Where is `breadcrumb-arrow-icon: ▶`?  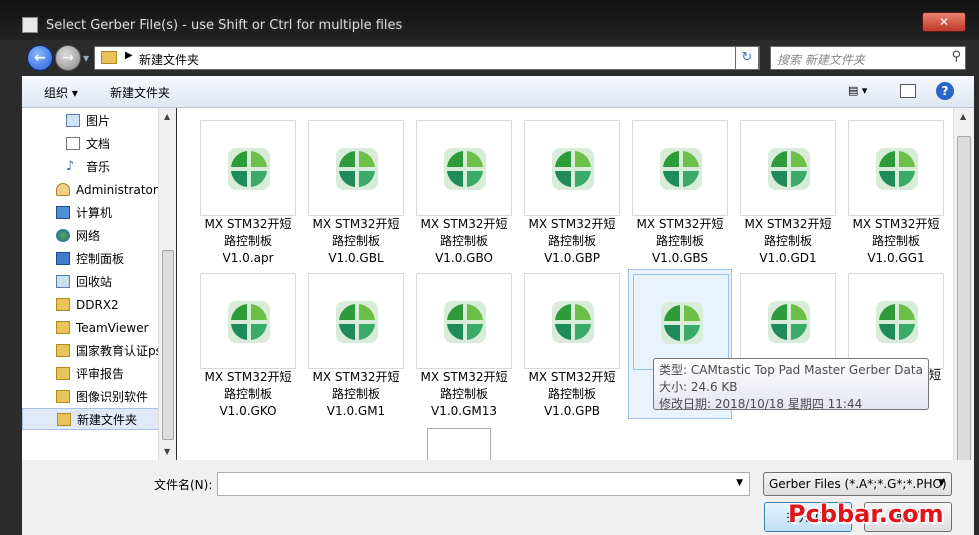 breadcrumb-arrow-icon: ▶ is located at coordinates (129, 55).